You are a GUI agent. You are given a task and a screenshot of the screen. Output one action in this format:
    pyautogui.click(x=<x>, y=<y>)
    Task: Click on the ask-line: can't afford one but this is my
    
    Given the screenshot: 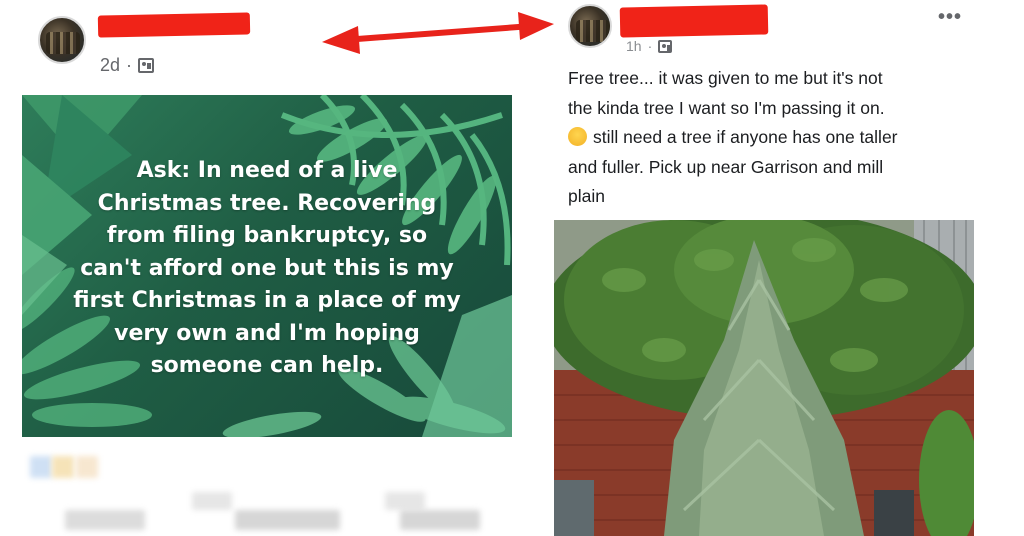 What is the action you would take?
    pyautogui.click(x=267, y=268)
    